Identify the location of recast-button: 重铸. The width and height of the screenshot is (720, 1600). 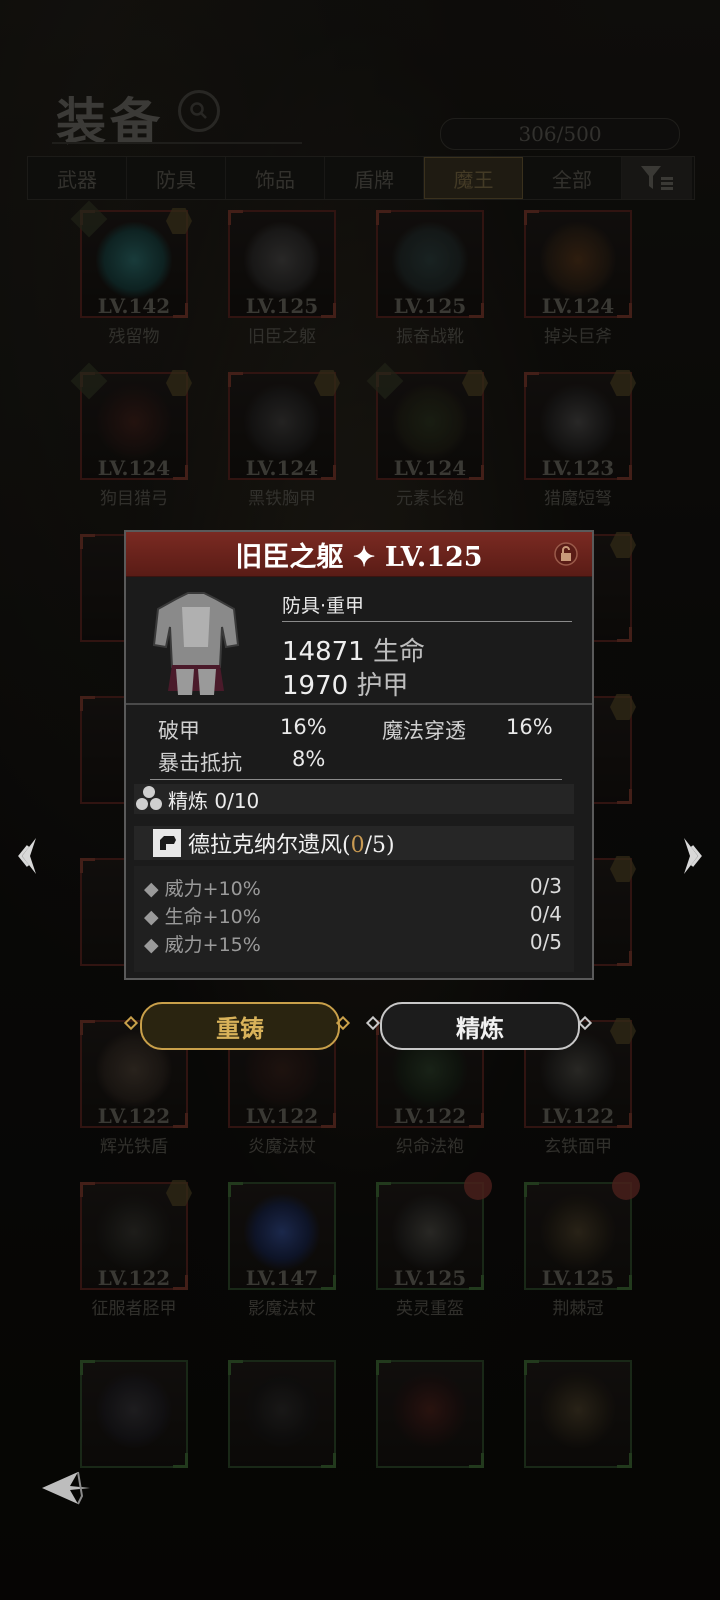
(240, 1026).